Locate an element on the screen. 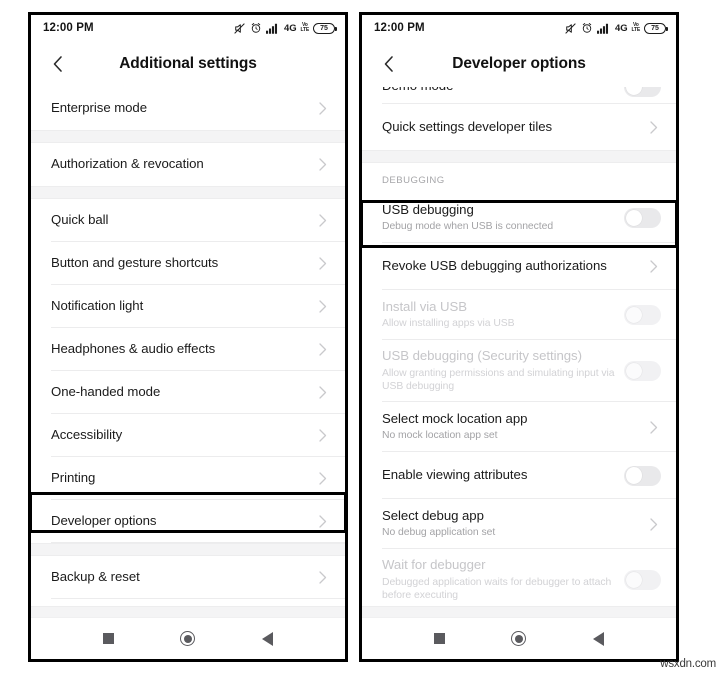 The image size is (720, 673). list-item-quick-settings-developer-tiles: Quick settings developer tiles is located at coordinates (519, 127).